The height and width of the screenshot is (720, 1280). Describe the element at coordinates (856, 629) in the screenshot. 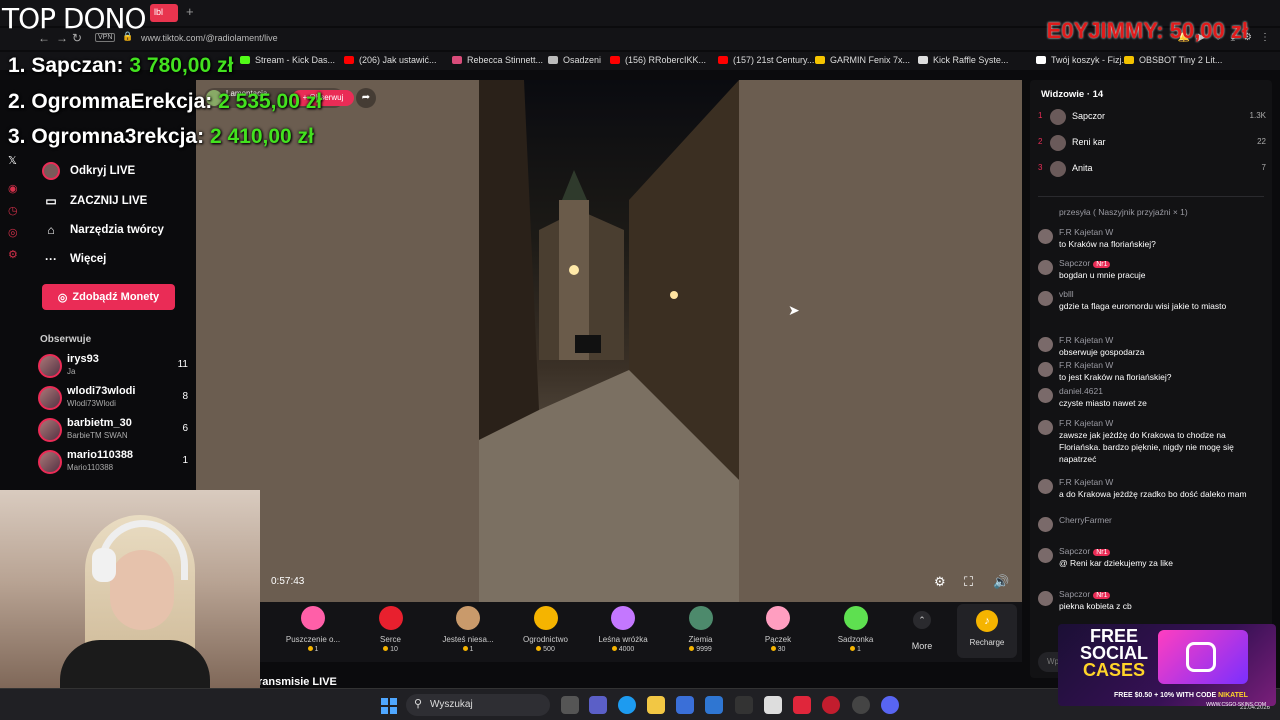

I see `gift-item: Sadzonka 1` at that location.